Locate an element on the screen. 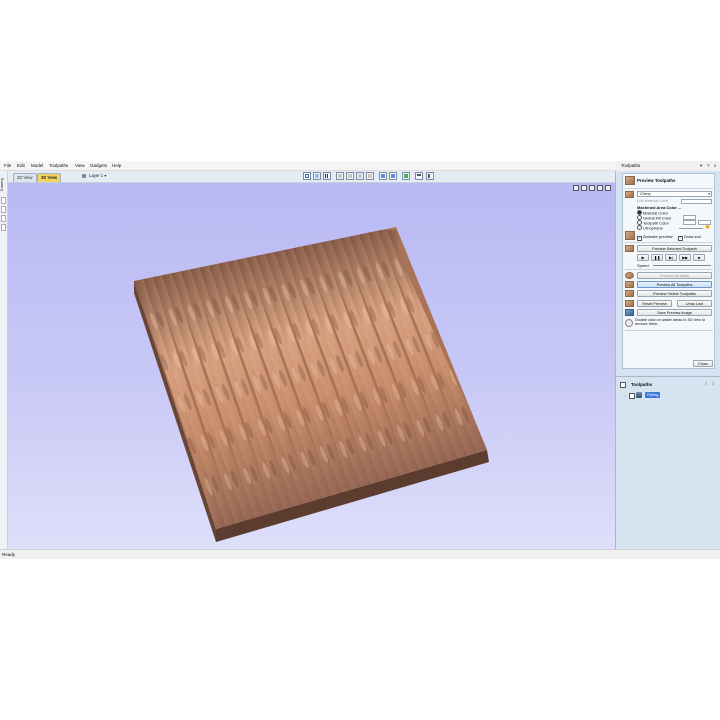 This screenshot has height=720, width=720. menu-model: Model is located at coordinates (37, 165).